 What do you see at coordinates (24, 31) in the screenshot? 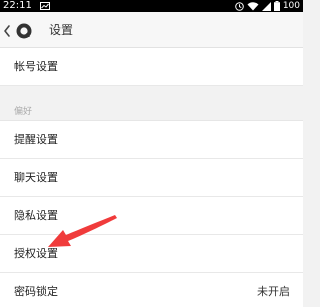
I see `app-logo-icon` at bounding box center [24, 31].